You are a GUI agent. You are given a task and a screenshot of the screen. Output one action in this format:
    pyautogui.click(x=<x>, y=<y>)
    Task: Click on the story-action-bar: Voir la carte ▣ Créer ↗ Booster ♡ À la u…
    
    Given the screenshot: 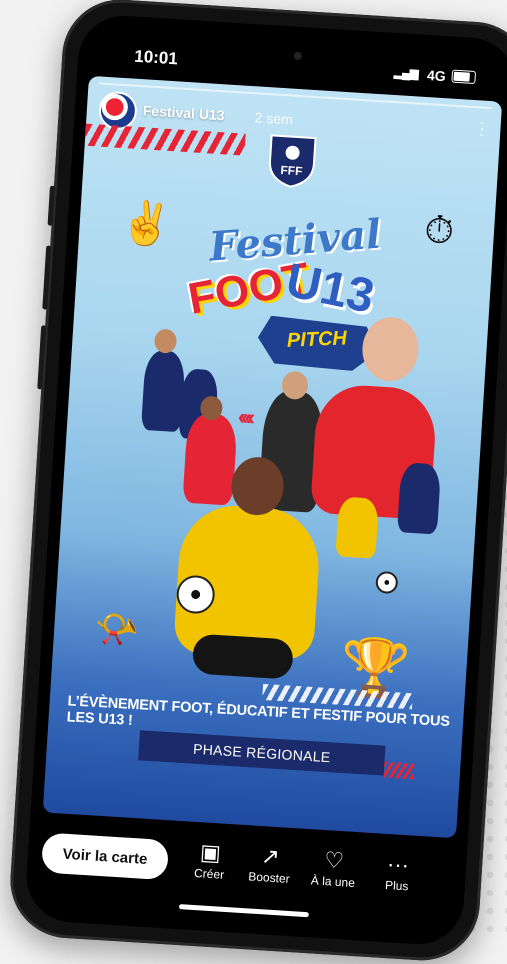 What is the action you would take?
    pyautogui.click(x=246, y=876)
    